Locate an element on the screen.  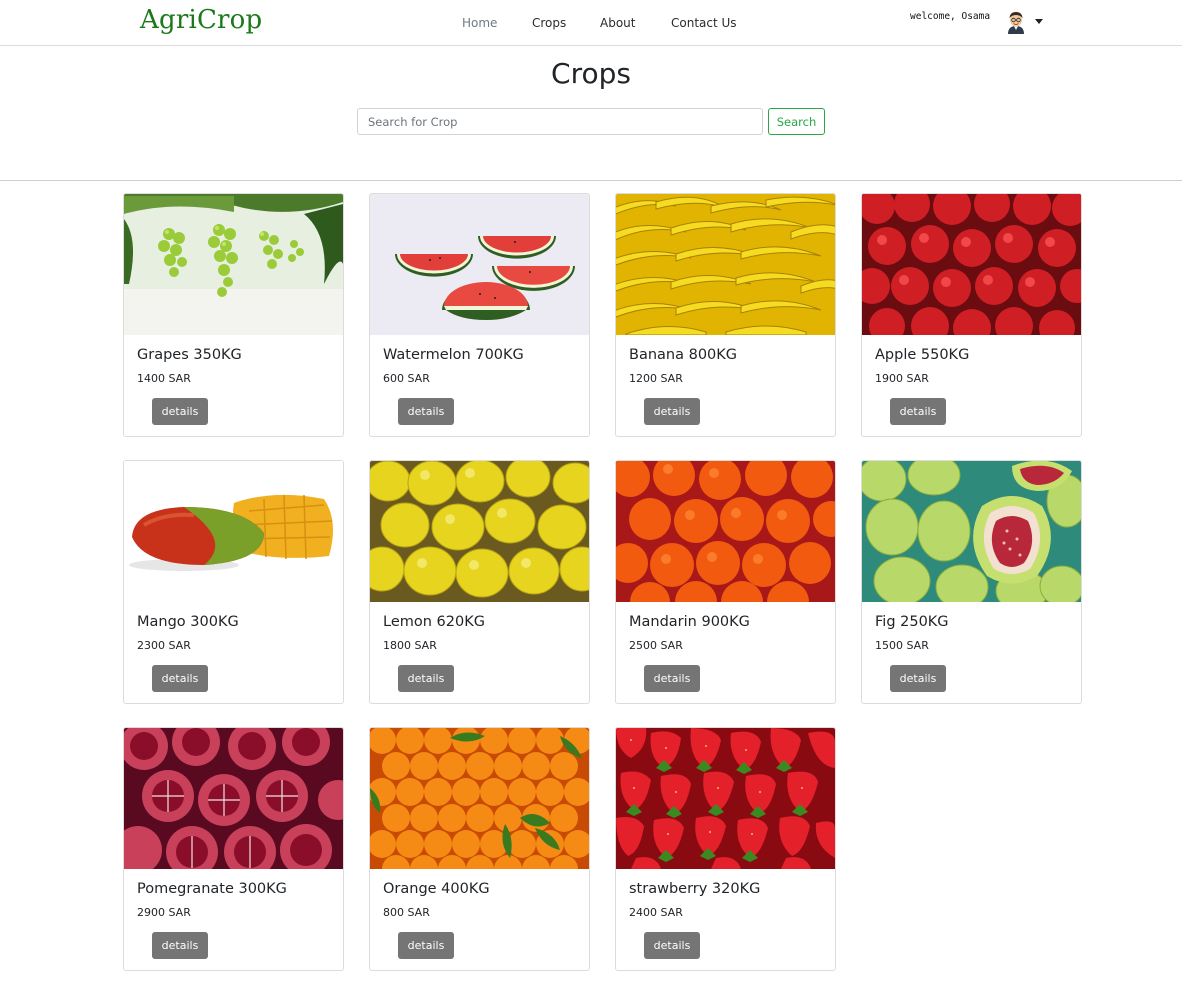
crop-title: Watermelon 700KG is located at coordinates (453, 355).